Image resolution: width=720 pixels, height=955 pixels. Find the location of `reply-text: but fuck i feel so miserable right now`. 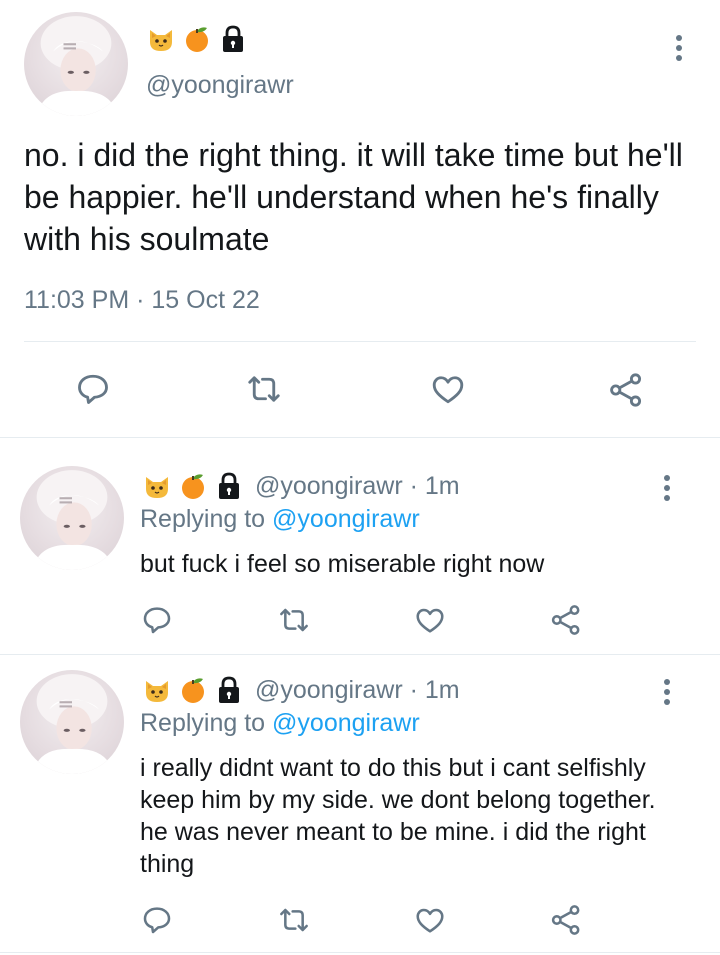

reply-text: but fuck i feel so miserable right now is located at coordinates (342, 564).